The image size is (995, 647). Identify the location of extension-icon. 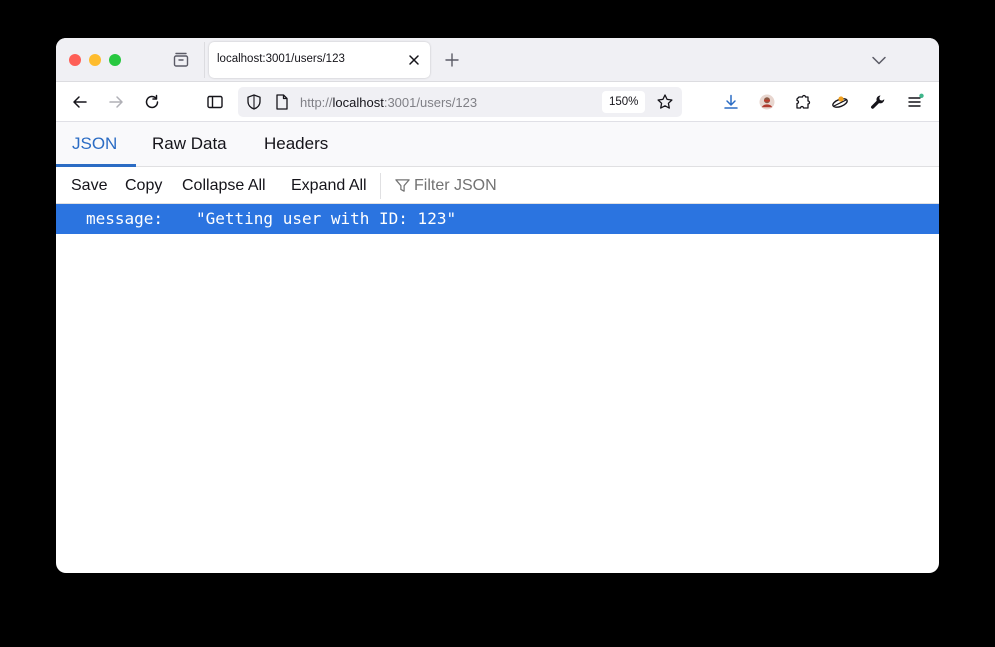
(840, 102).